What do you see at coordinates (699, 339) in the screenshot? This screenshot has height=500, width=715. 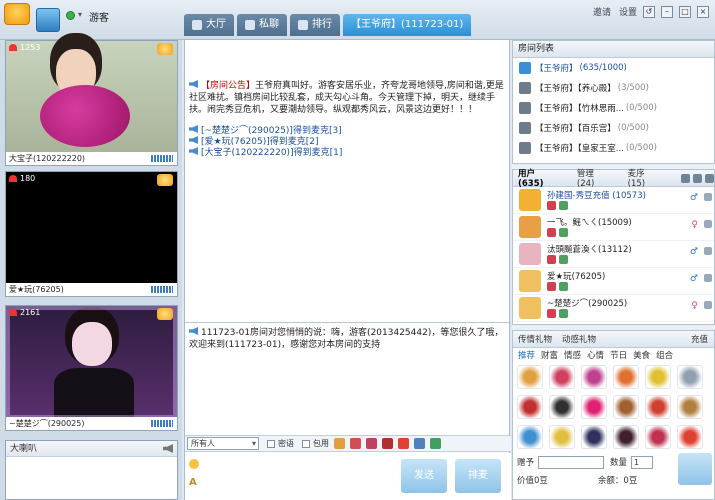 I see `recharge-link: 充值` at bounding box center [699, 339].